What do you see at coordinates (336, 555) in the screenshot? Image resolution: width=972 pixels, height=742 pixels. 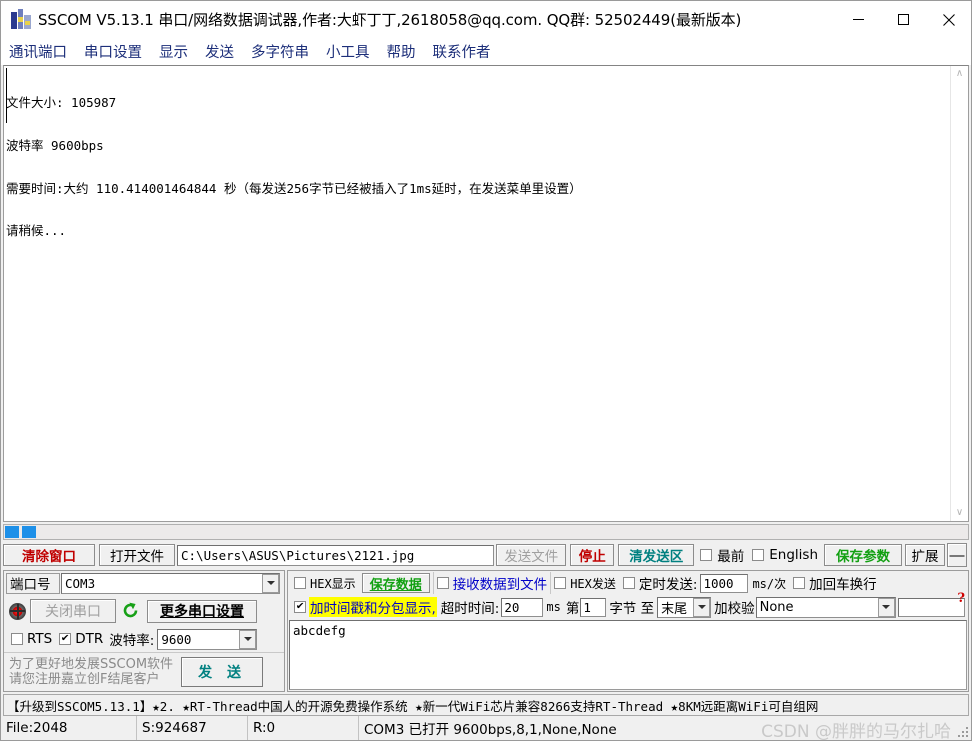 I see `file-path-input: C:\Users\ASUS\Pictures\2121.jpg` at bounding box center [336, 555].